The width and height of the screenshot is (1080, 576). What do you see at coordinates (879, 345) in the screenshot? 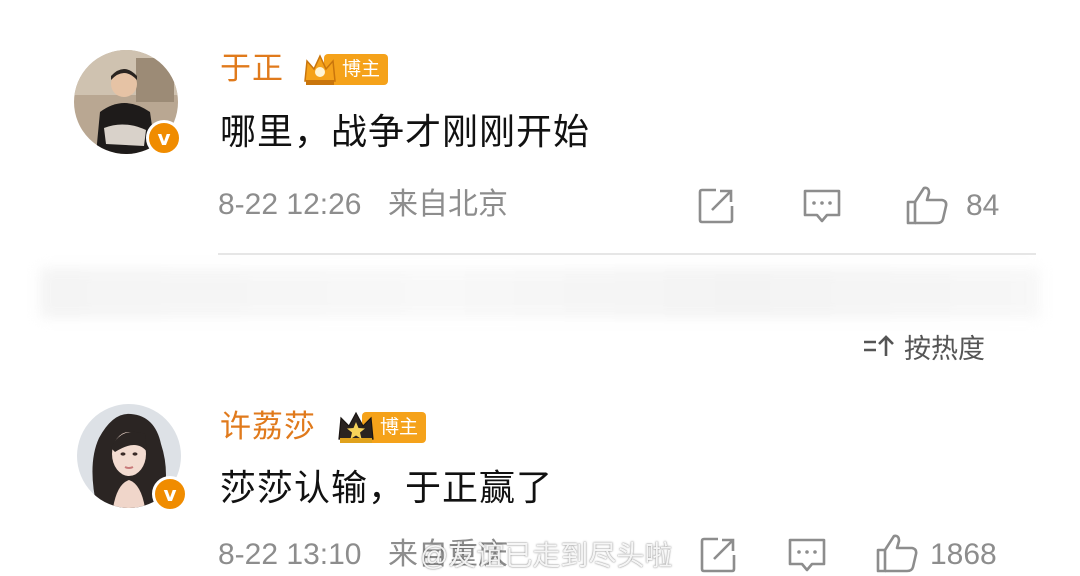
I see `sort-icon` at bounding box center [879, 345].